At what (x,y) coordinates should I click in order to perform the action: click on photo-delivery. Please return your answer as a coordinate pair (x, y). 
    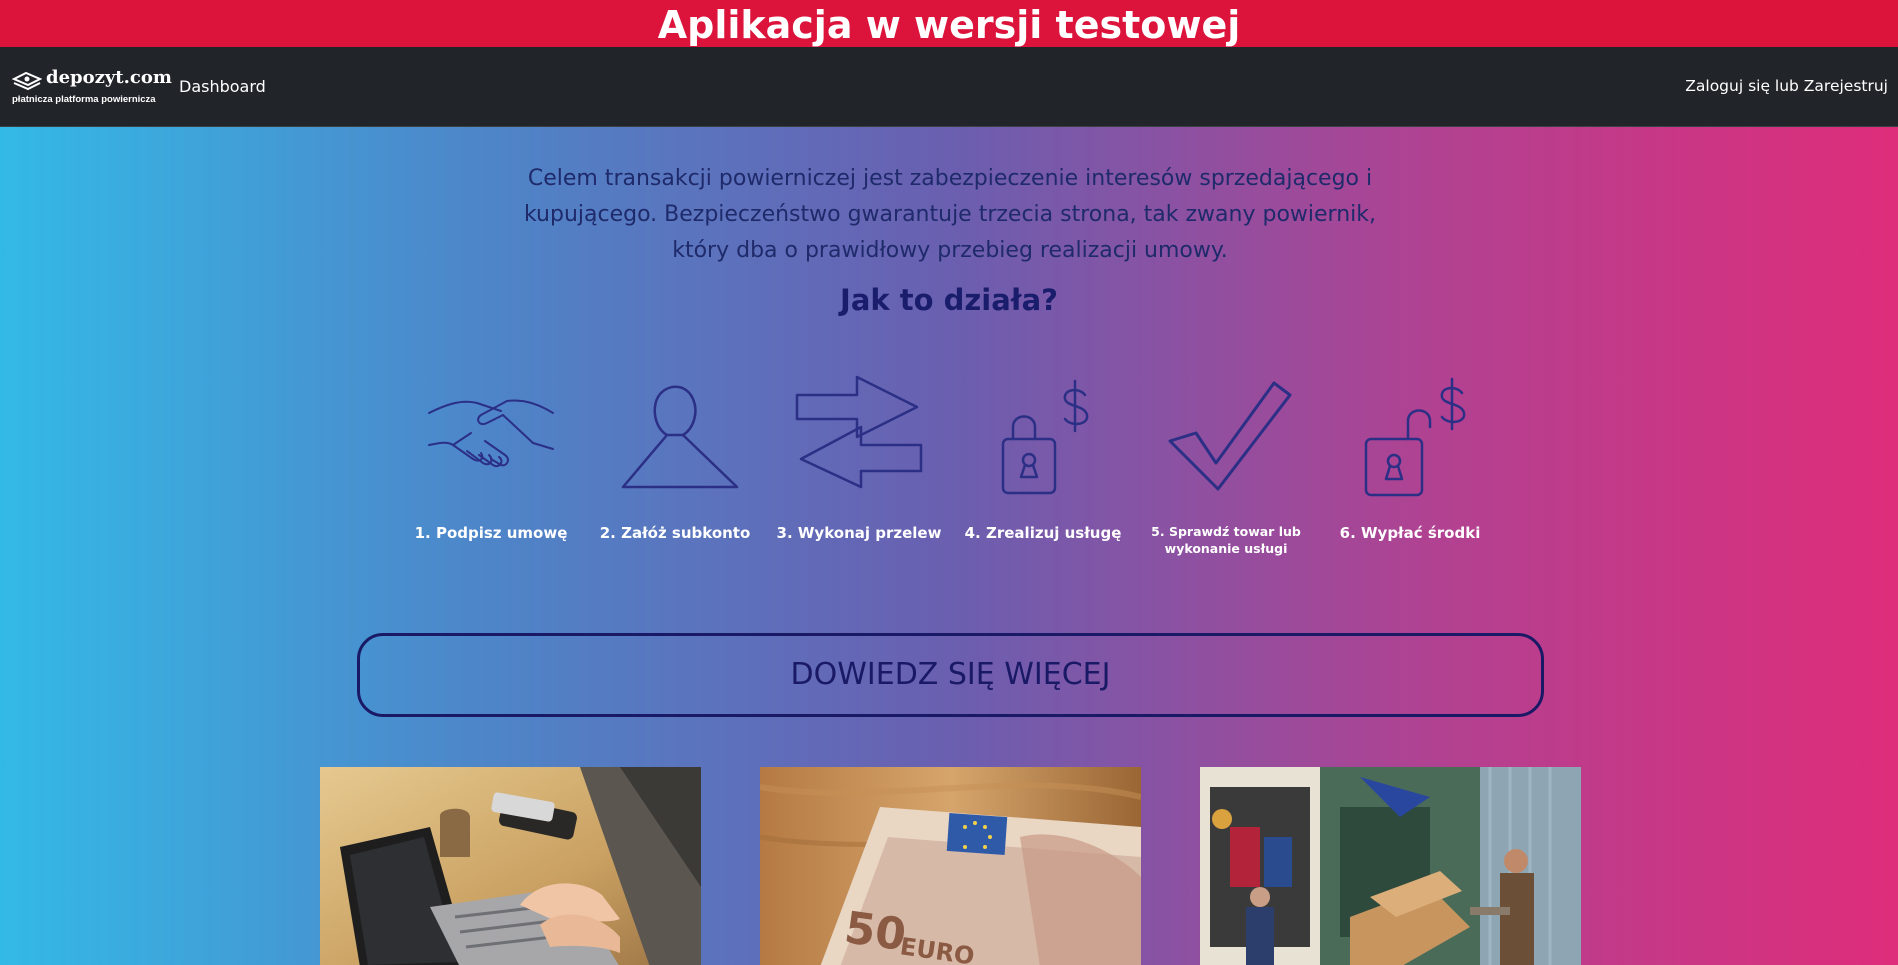
    Looking at the image, I should click on (1390, 866).